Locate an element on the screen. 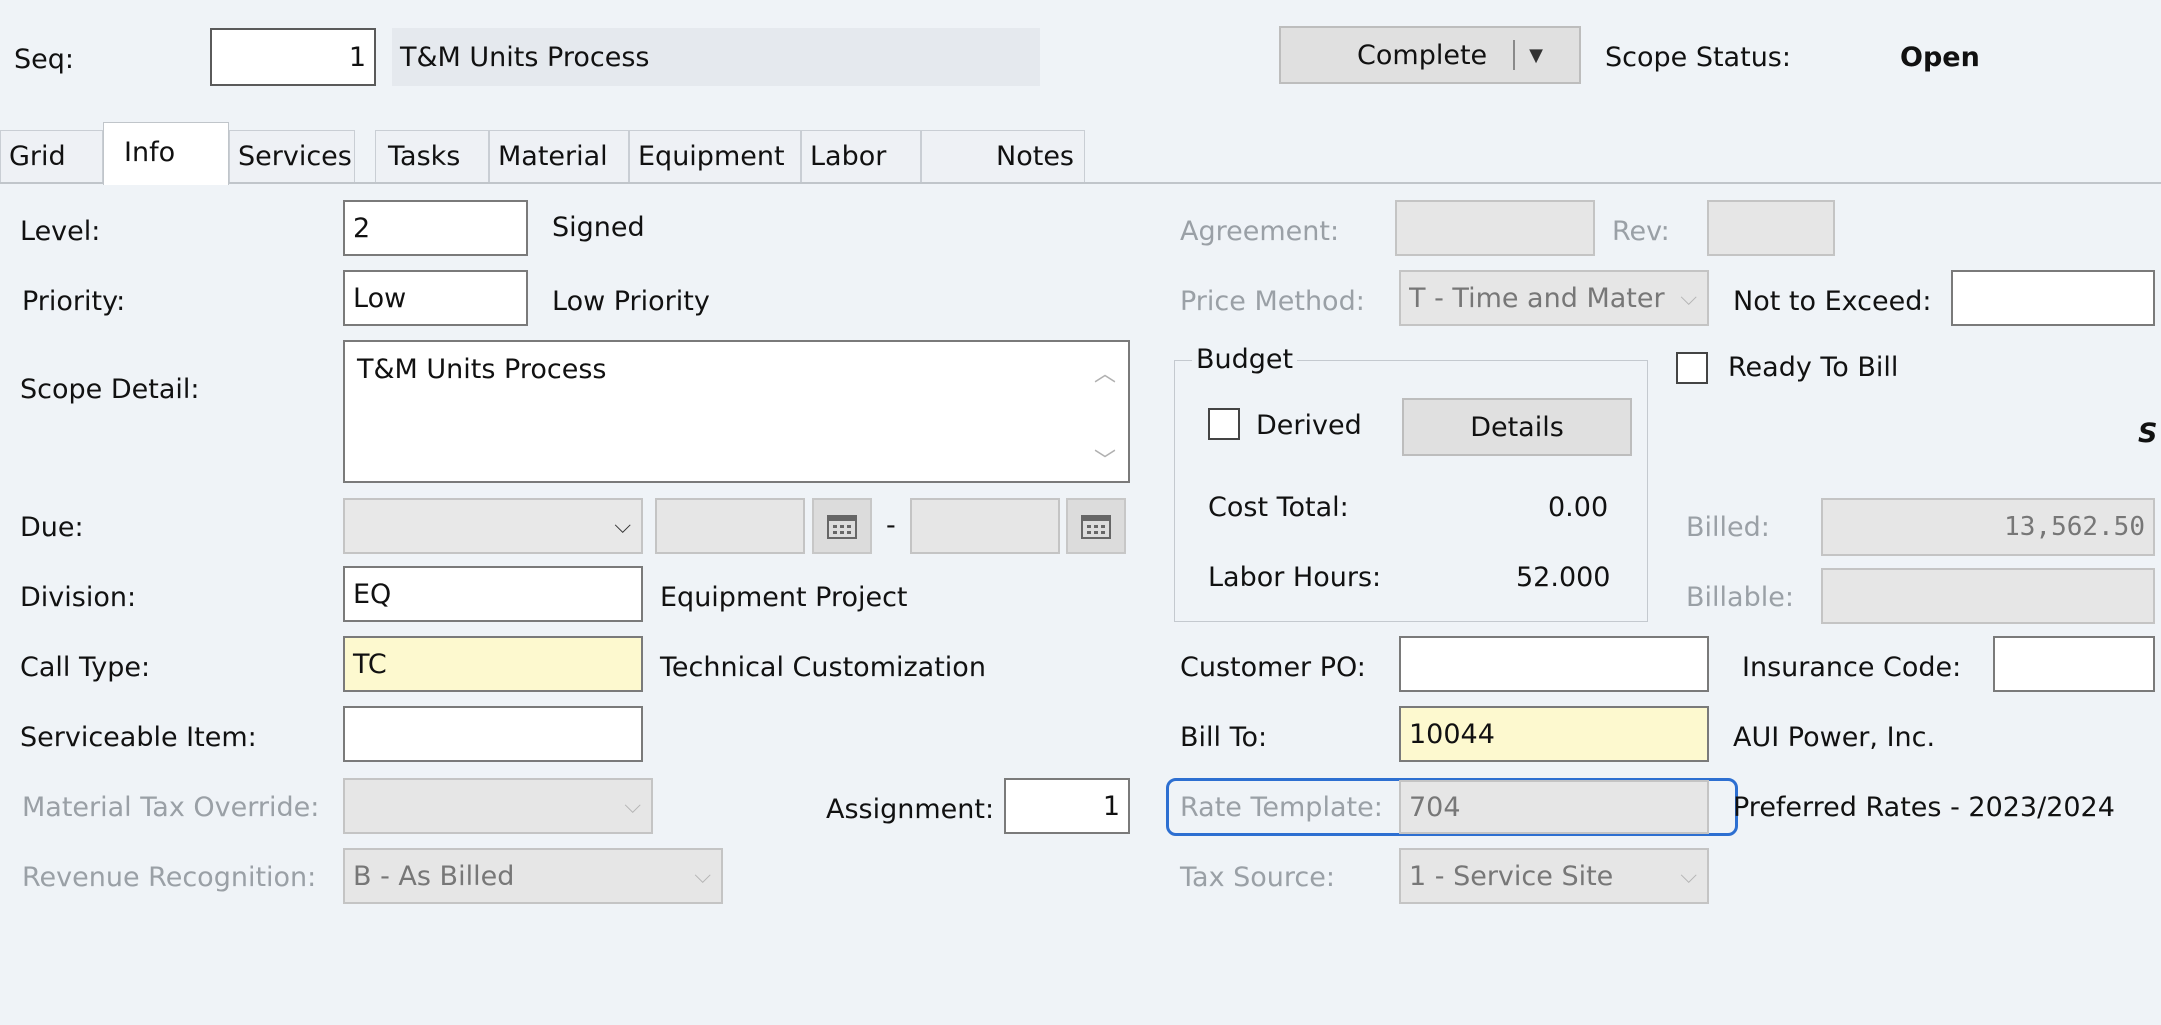 Image resolution: width=2161 pixels, height=1025 pixels. division-description: Equipment Project is located at coordinates (784, 597).